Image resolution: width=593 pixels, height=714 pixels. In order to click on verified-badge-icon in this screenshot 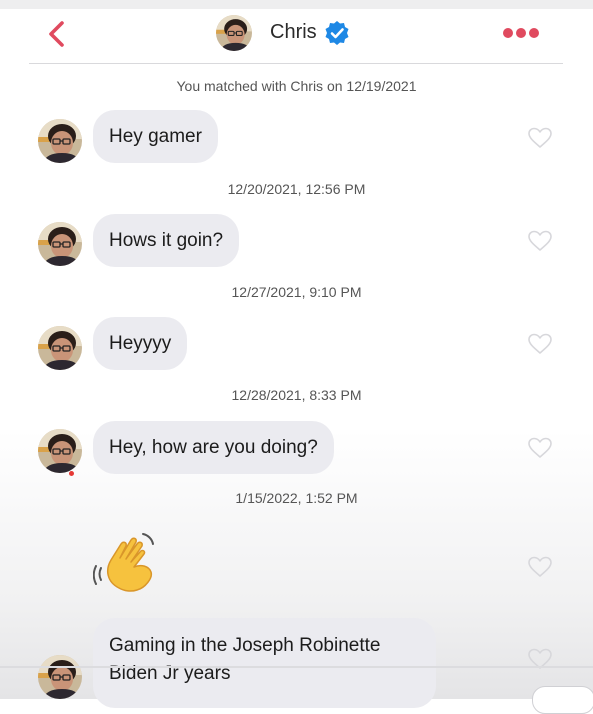, I will do `click(337, 33)`.